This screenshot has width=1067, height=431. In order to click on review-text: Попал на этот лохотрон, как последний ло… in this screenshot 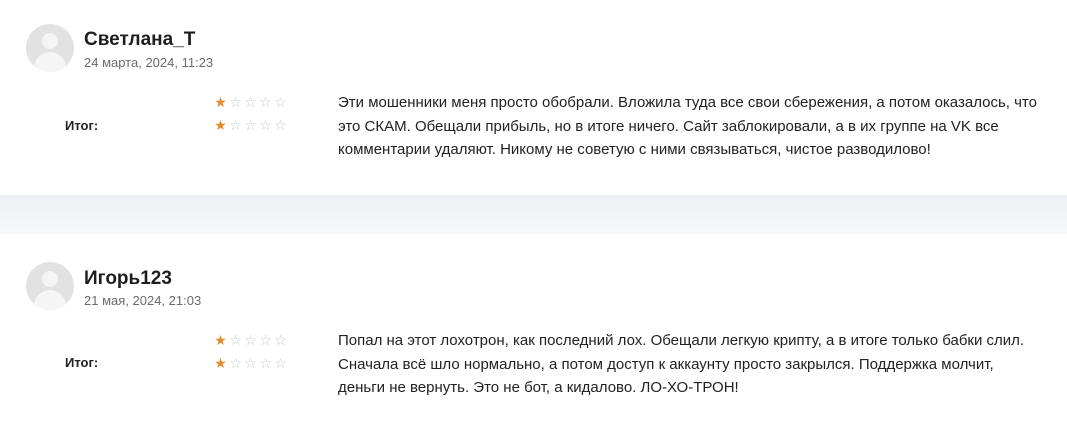, I will do `click(681, 364)`.